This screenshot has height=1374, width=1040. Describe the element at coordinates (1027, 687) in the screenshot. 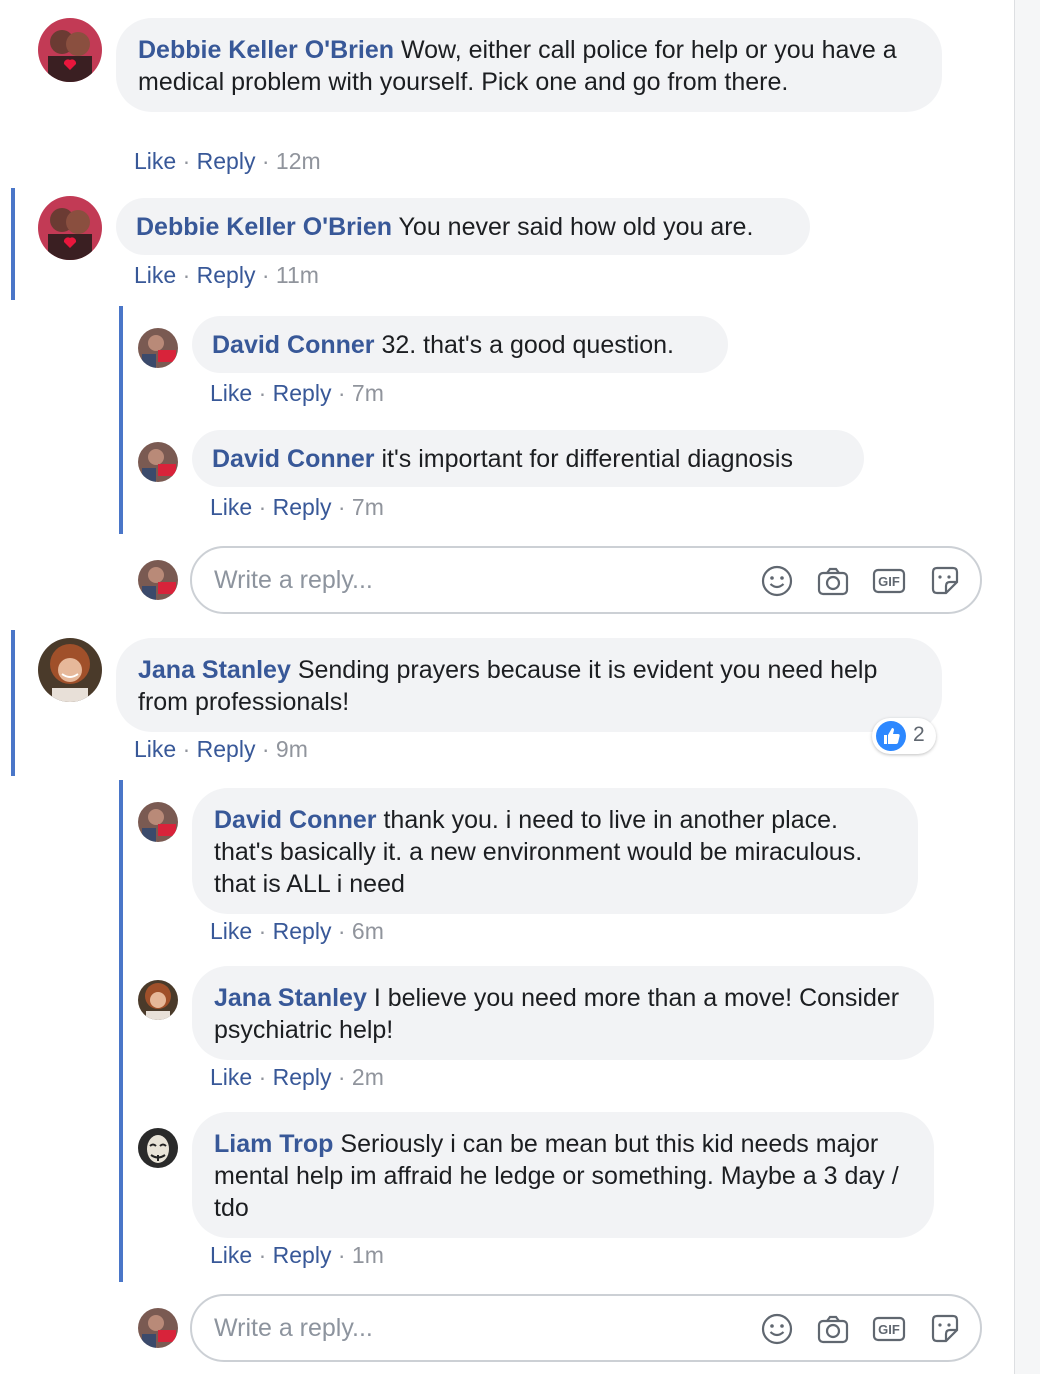

I see `right-edge-panel` at that location.